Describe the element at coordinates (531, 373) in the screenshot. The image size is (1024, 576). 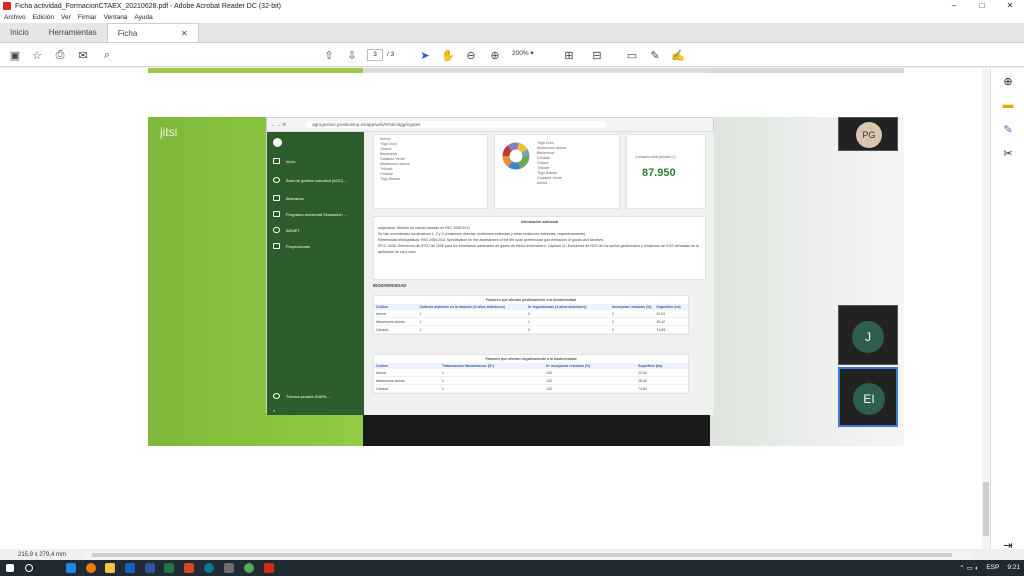
I see `table-row: Avena 1 100 22,04` at that location.